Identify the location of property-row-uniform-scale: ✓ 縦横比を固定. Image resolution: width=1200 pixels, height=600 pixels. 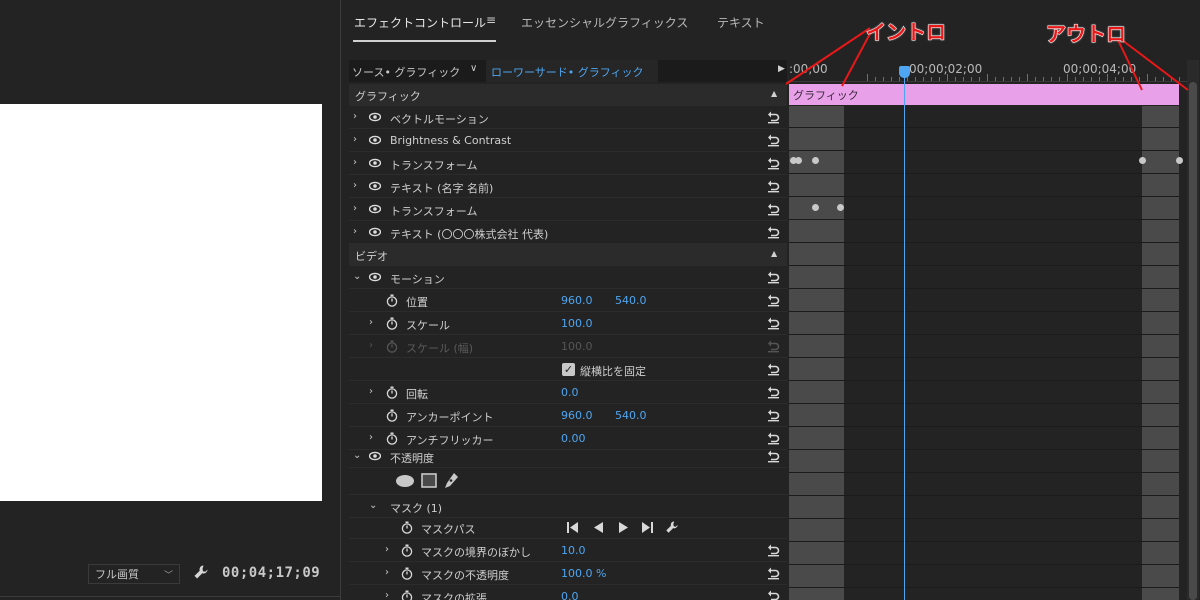
(568, 370).